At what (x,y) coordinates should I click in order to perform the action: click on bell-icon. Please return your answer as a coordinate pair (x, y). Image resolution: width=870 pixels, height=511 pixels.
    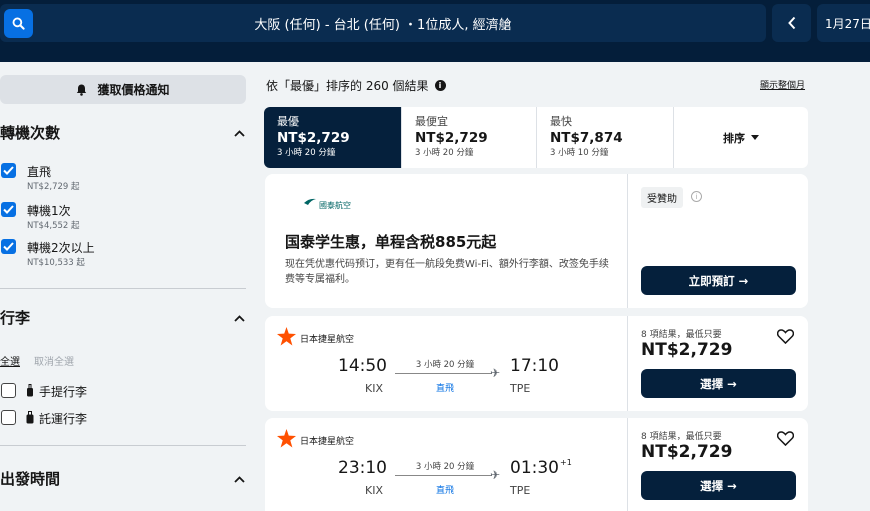
    Looking at the image, I should click on (82, 90).